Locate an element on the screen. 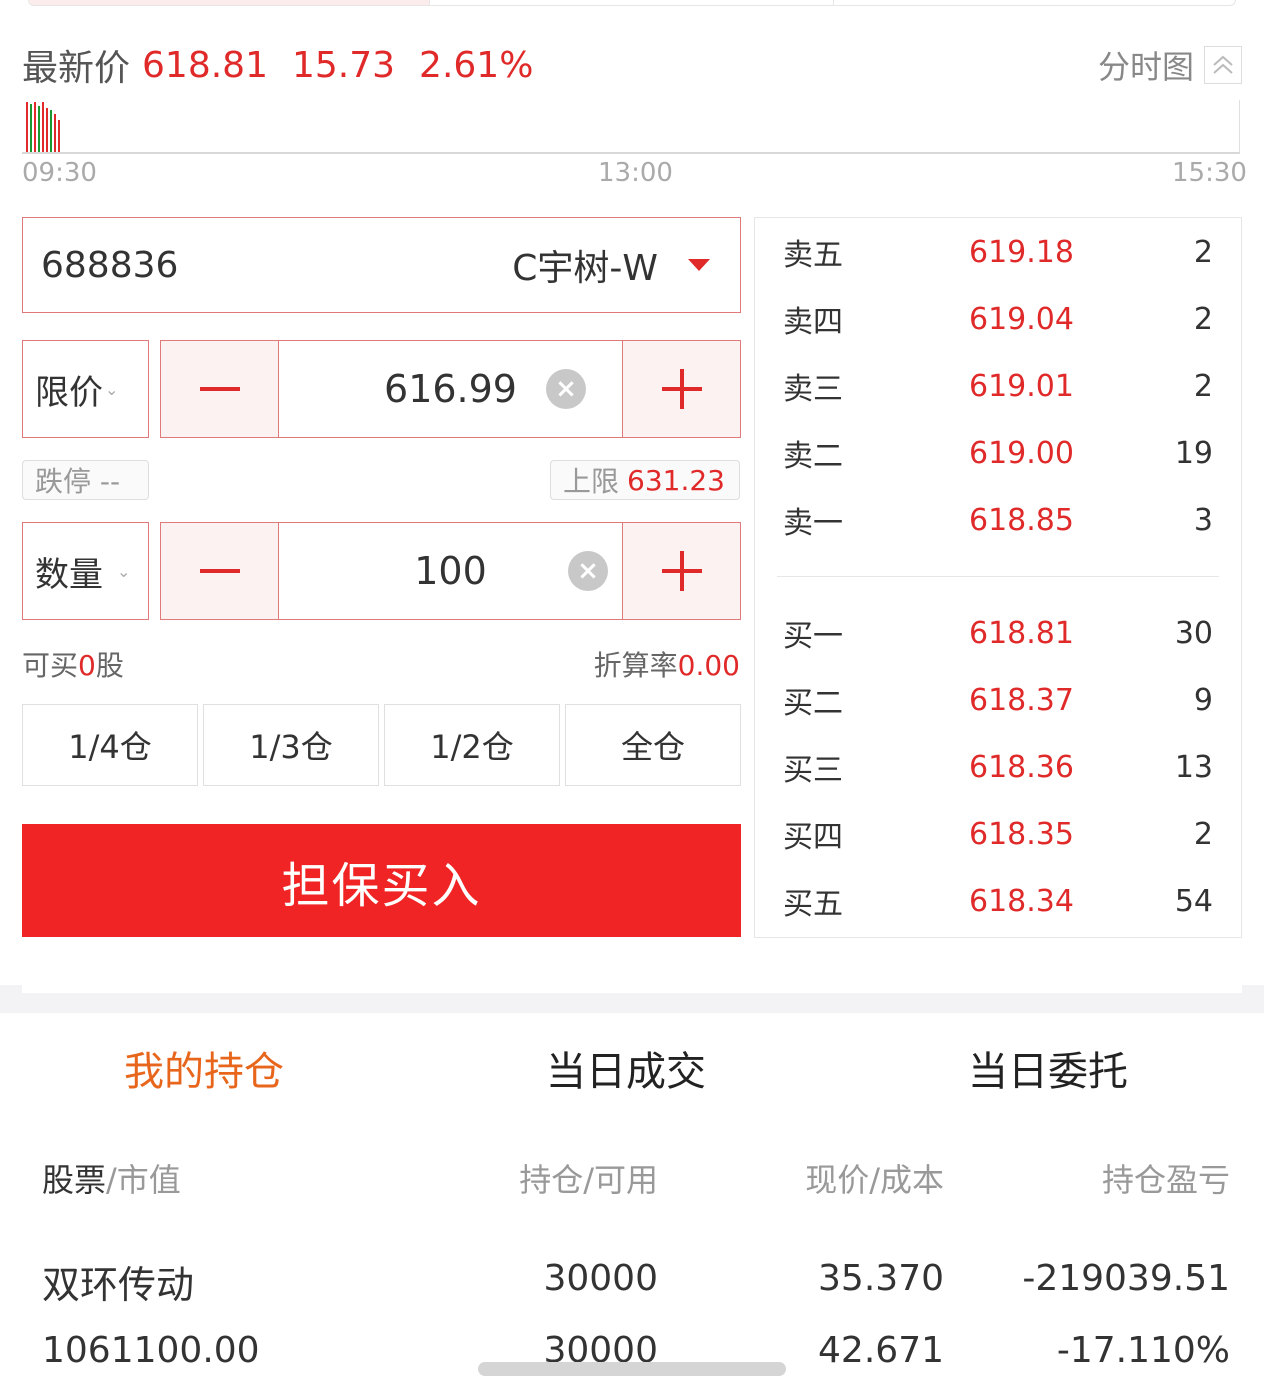 This screenshot has width=1264, height=1393. bid-price: 618.81 is located at coordinates (1021, 633).